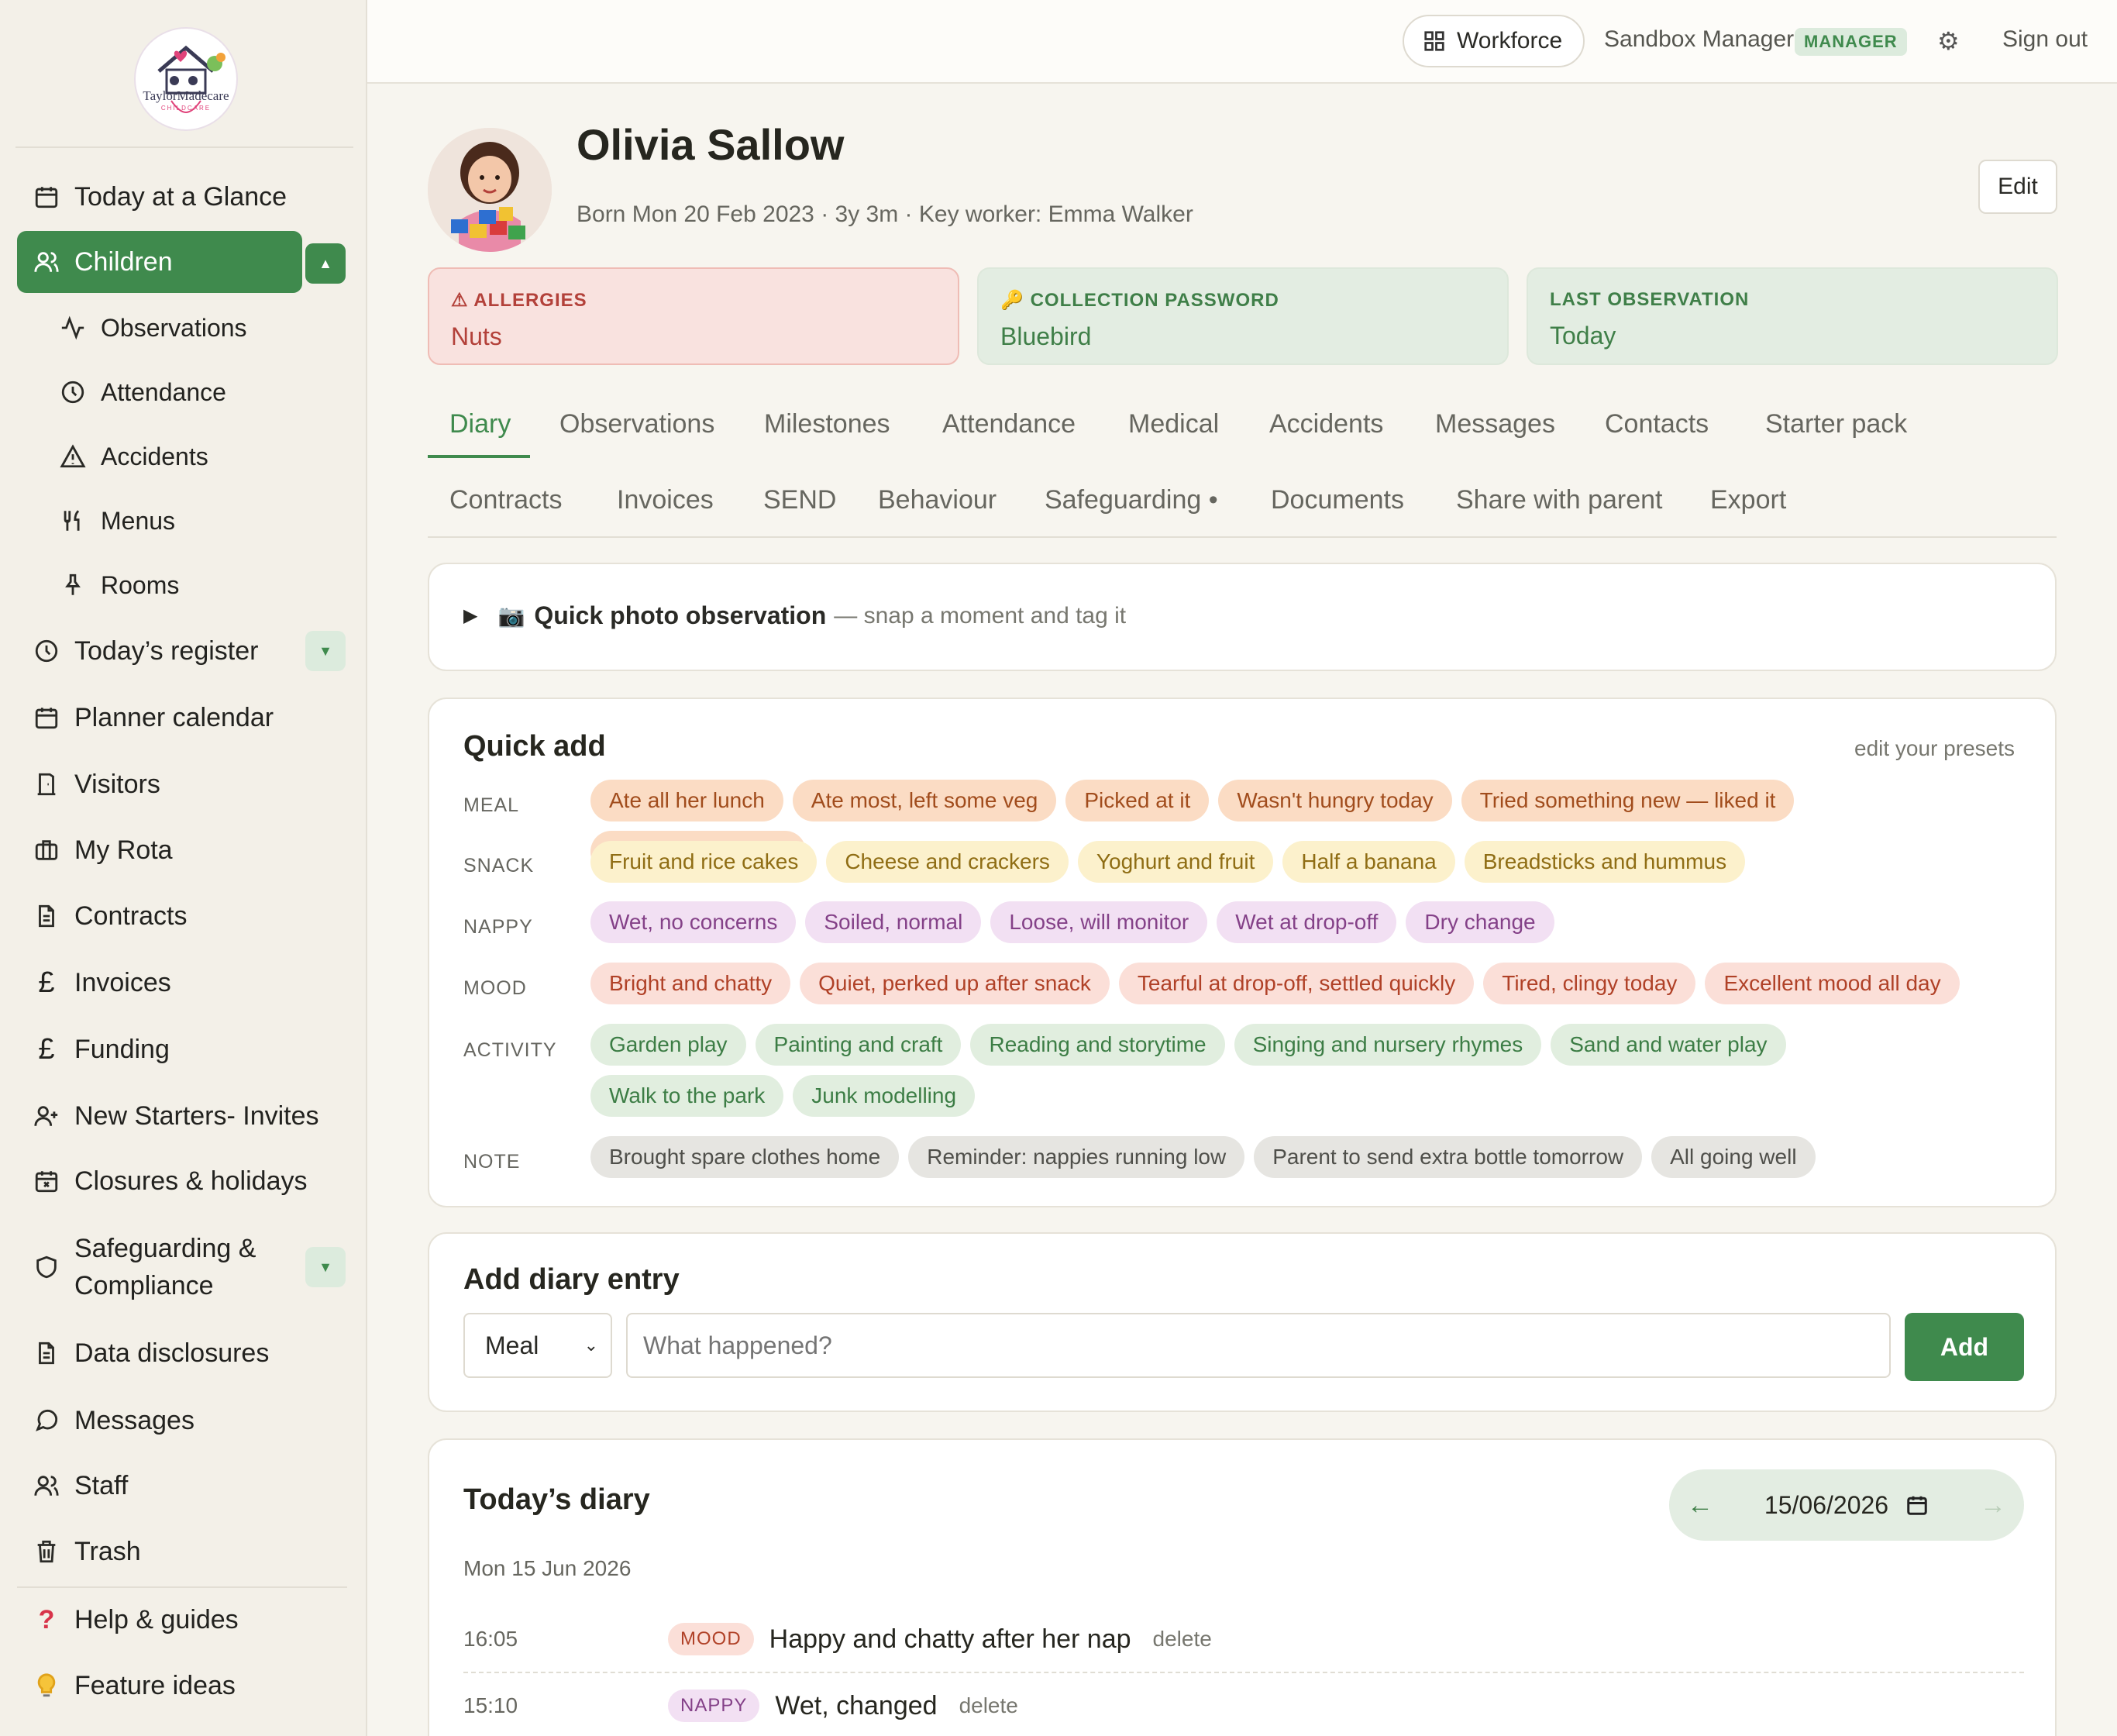  I want to click on sidebar-item-closures-holidays: Closures & holidays, so click(183, 1181).